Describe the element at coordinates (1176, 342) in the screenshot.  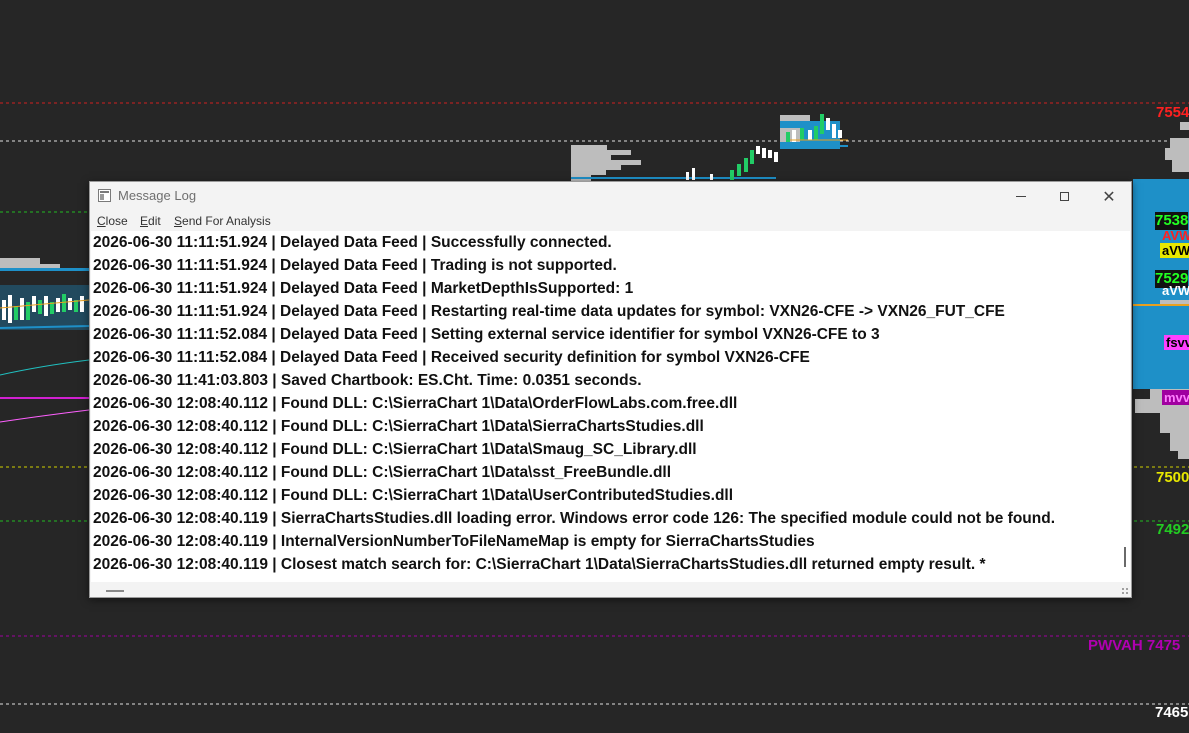
I see `study-tag-fsvv: fsvv` at that location.